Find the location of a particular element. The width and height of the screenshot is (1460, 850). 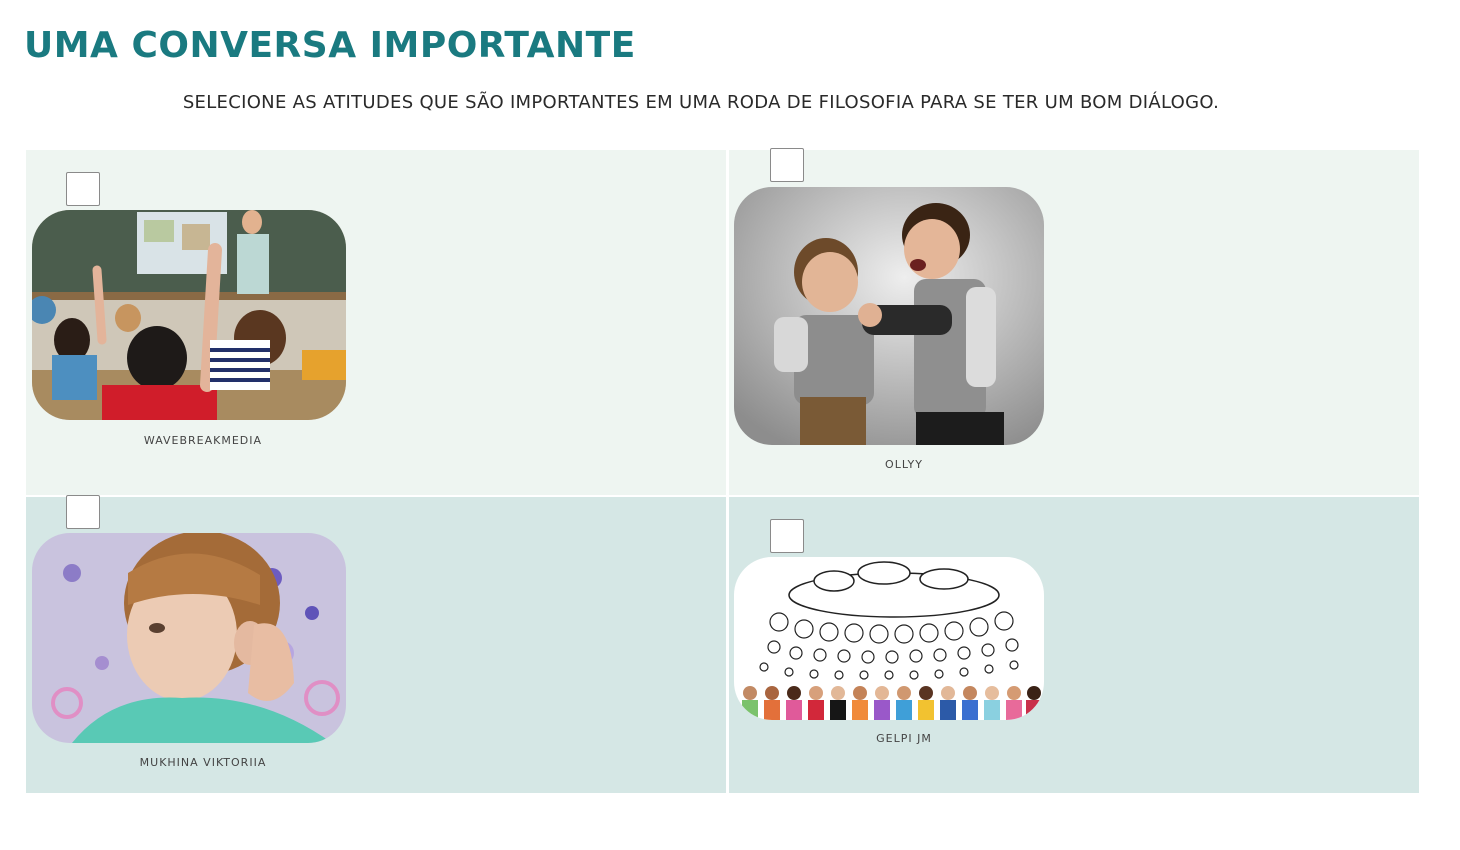

image-credit-2: OLLYY is located at coordinates (904, 464).